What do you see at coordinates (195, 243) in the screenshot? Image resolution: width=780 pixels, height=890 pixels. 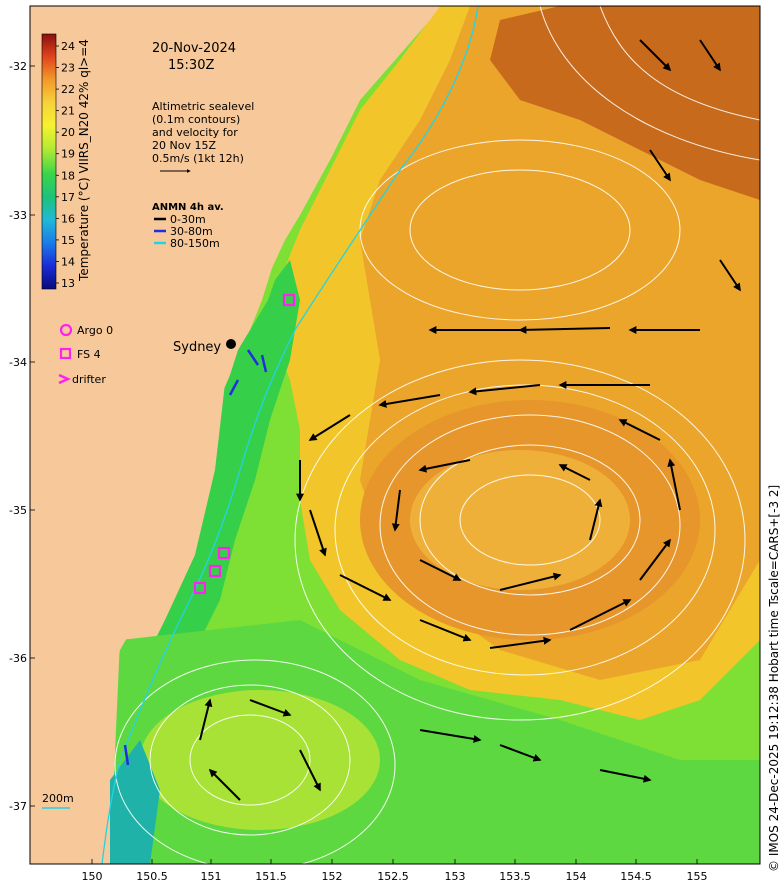 I see `anmn-item-2: 80-150m` at bounding box center [195, 243].